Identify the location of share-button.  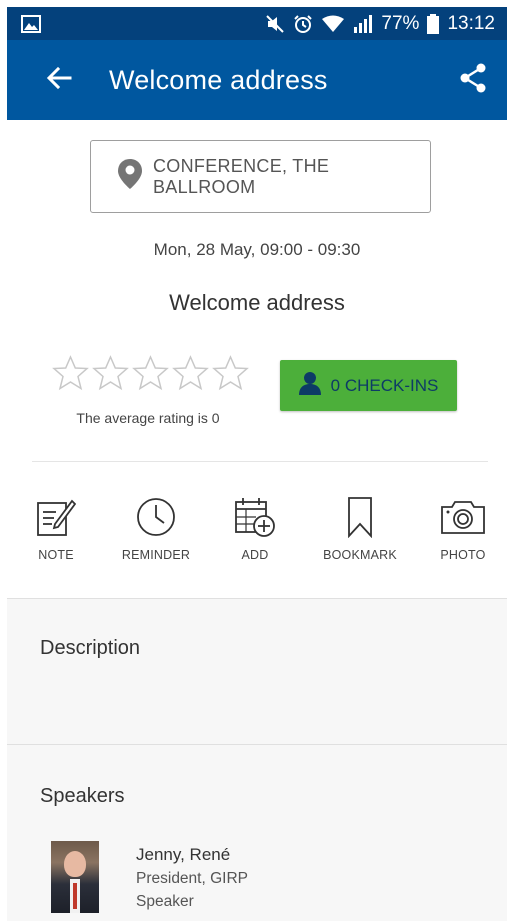
(473, 80).